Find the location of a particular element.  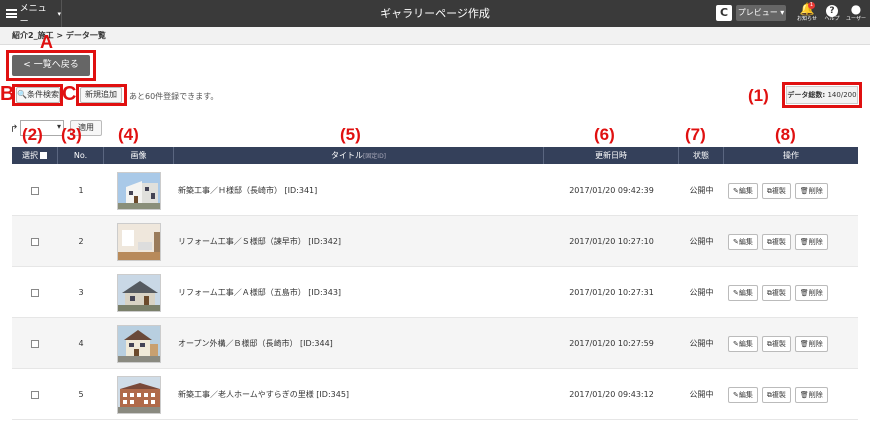

annotation-label-c: C is located at coordinates (69, 94).